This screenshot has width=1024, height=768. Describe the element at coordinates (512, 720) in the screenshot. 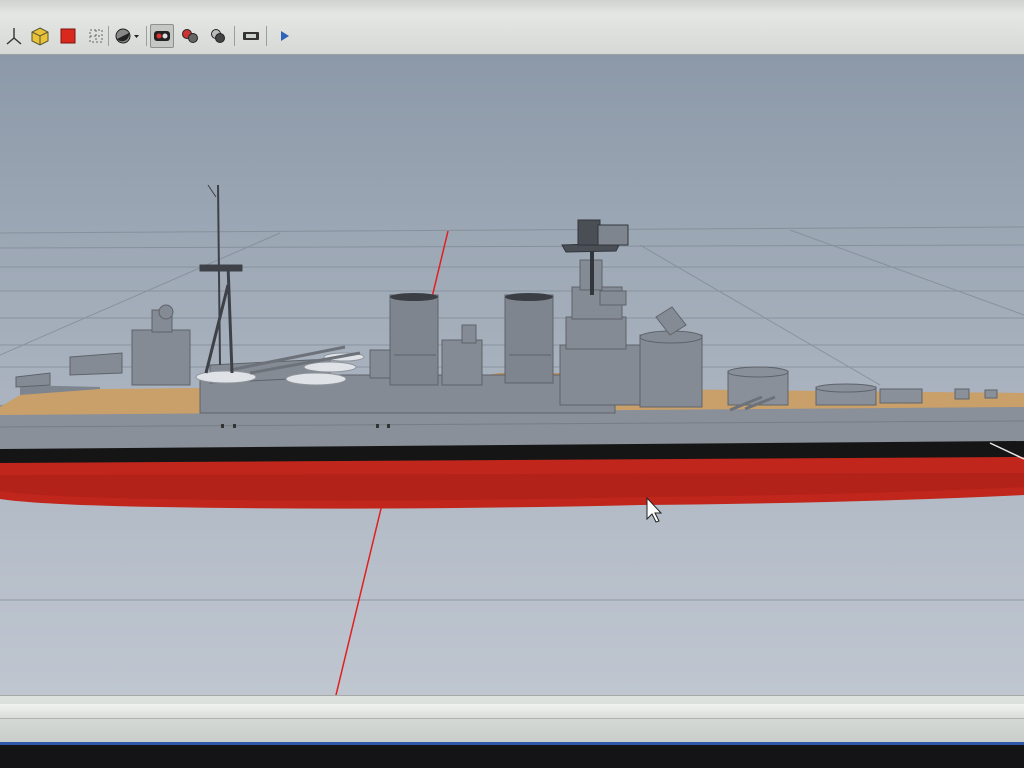

I see `status-bar` at that location.